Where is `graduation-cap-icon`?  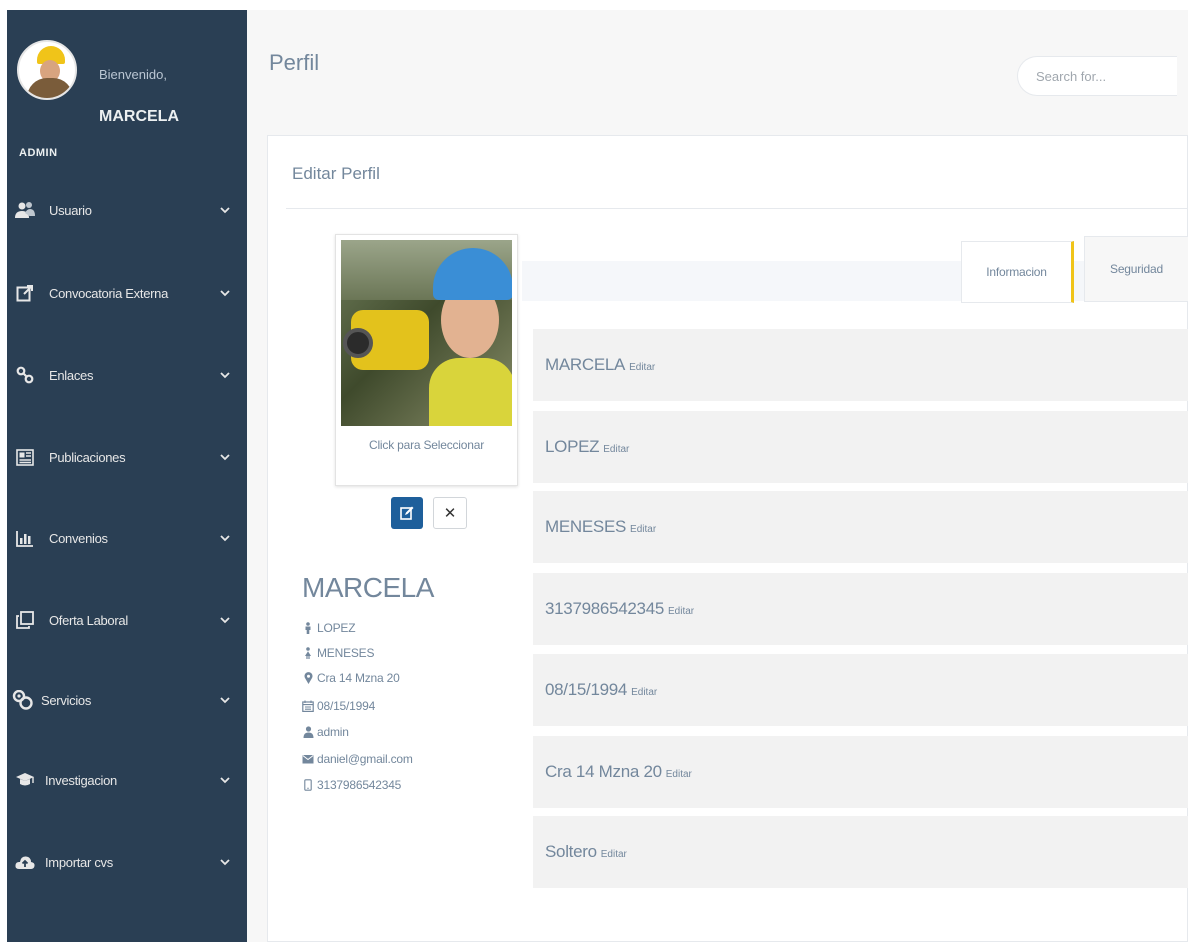 graduation-cap-icon is located at coordinates (25, 780).